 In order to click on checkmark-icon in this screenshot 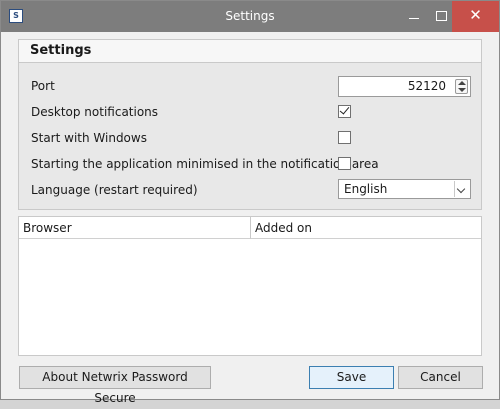, I will do `click(344, 109)`.